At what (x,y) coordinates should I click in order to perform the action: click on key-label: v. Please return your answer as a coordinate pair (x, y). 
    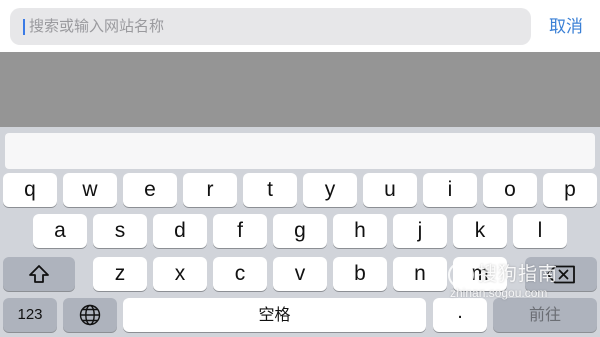
    Looking at the image, I should click on (300, 273).